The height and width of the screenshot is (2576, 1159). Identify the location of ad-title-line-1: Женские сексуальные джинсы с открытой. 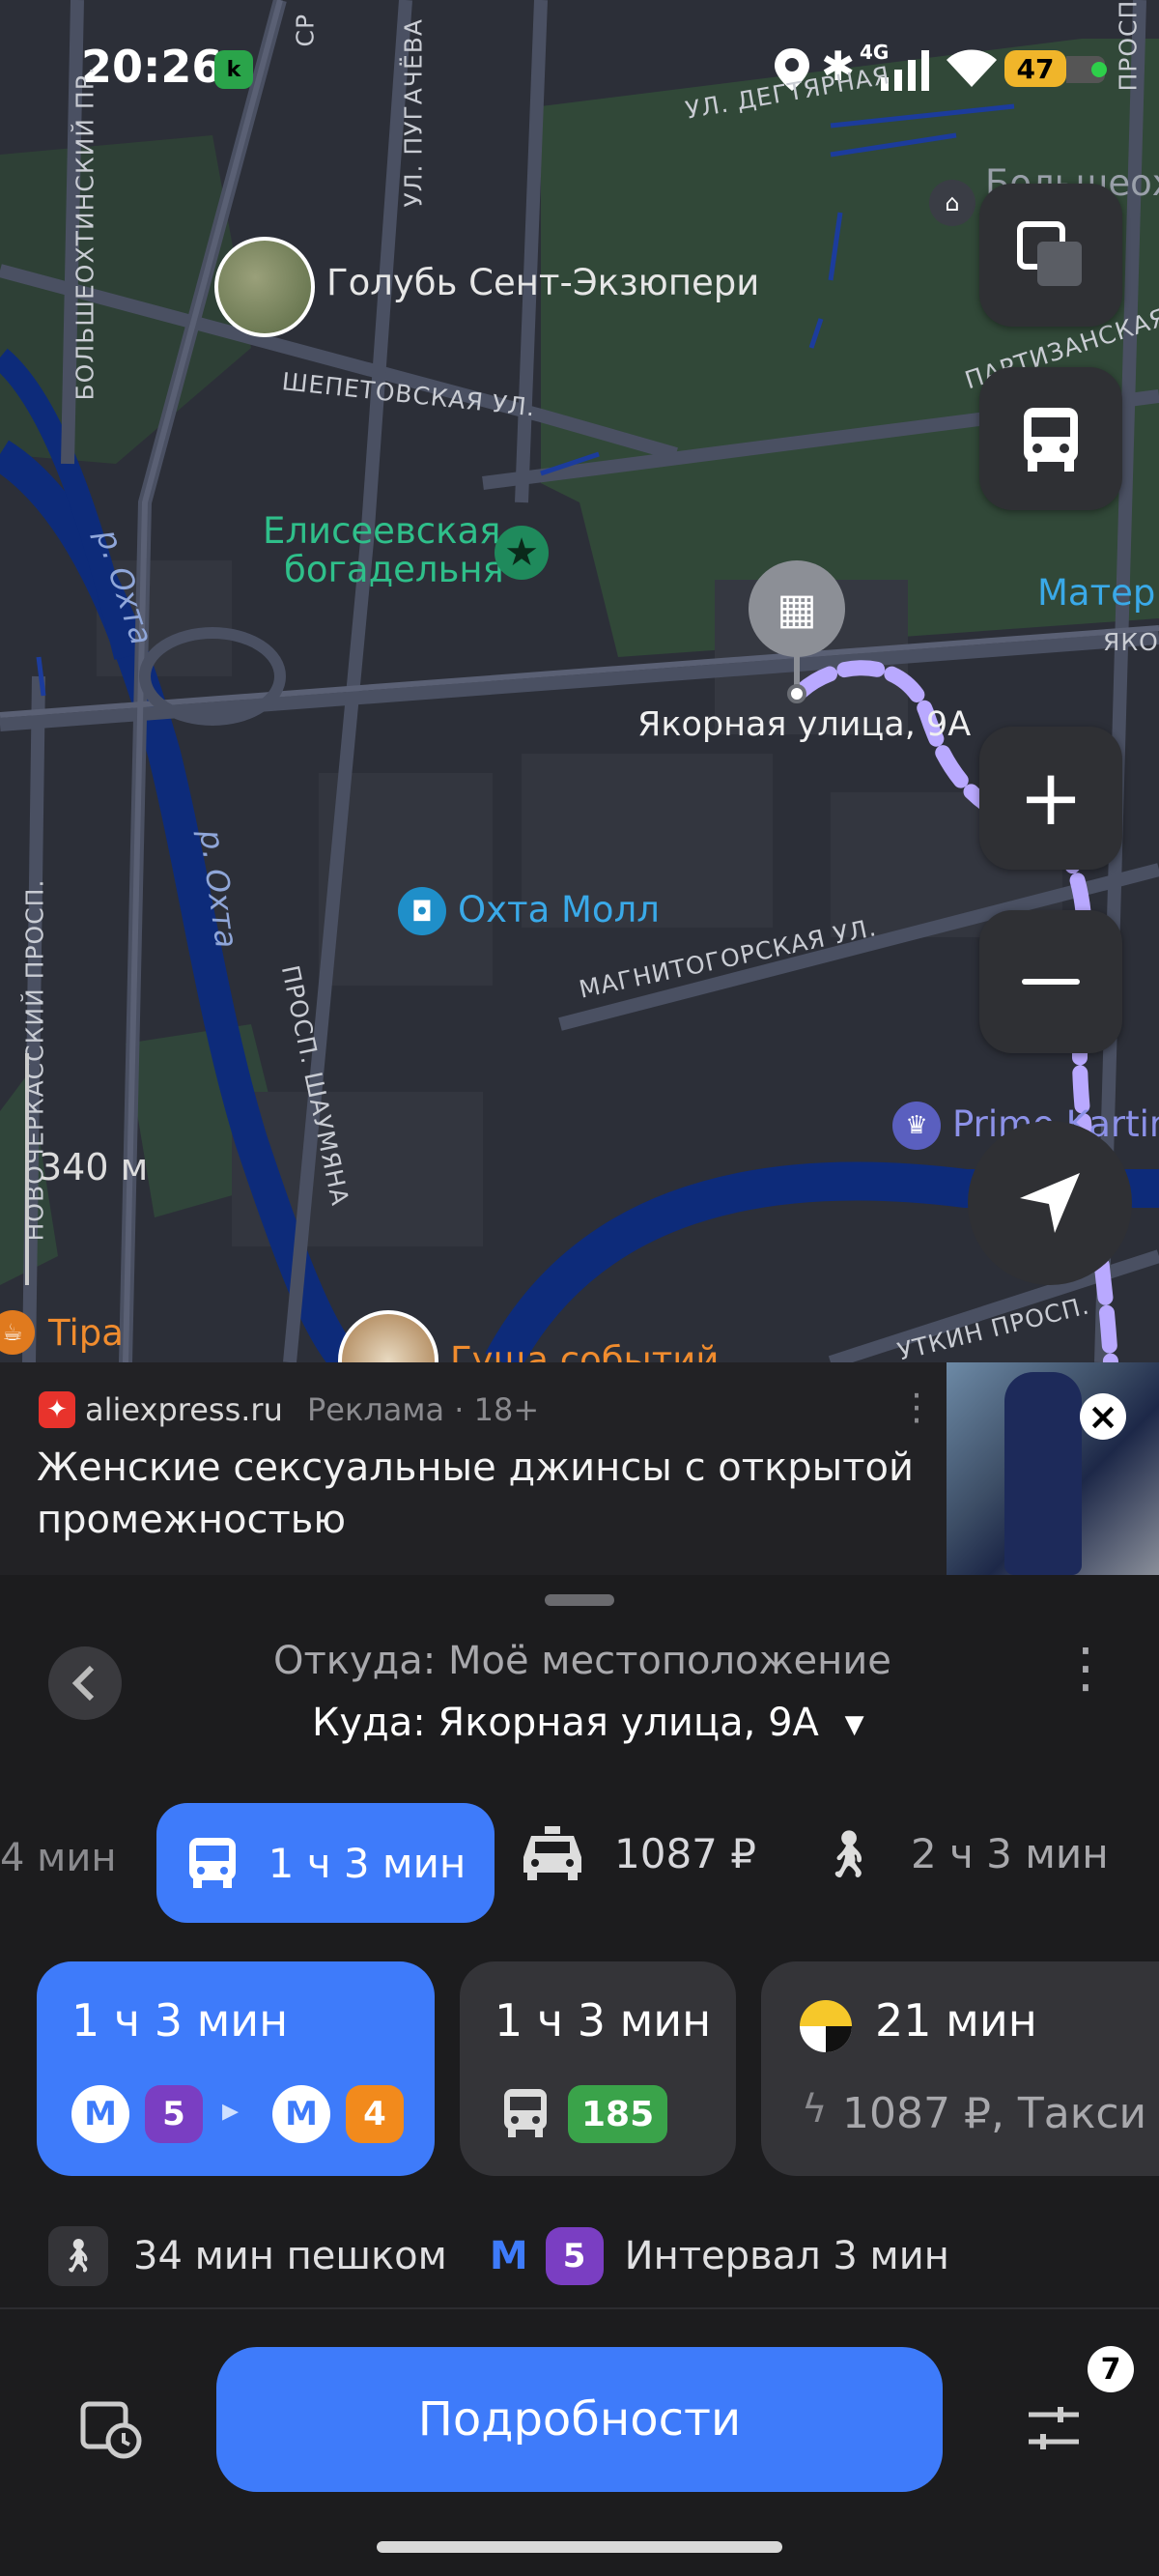
(475, 1468).